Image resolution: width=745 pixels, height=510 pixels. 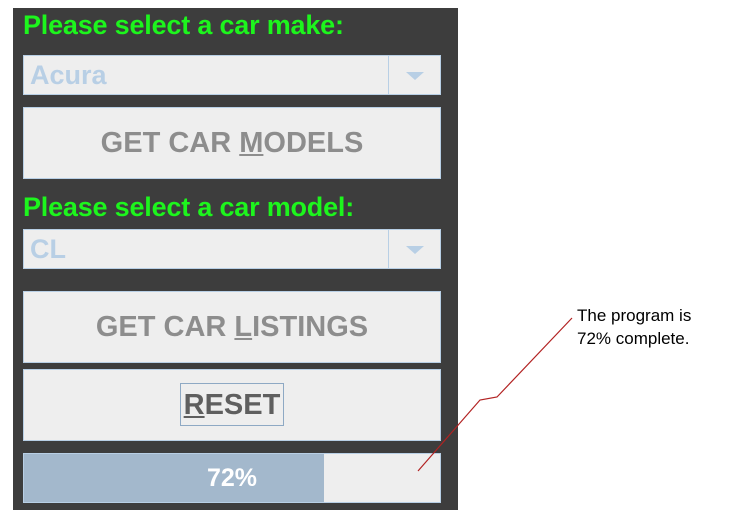 I want to click on annotation-line-1: The program is, so click(x=634, y=315).